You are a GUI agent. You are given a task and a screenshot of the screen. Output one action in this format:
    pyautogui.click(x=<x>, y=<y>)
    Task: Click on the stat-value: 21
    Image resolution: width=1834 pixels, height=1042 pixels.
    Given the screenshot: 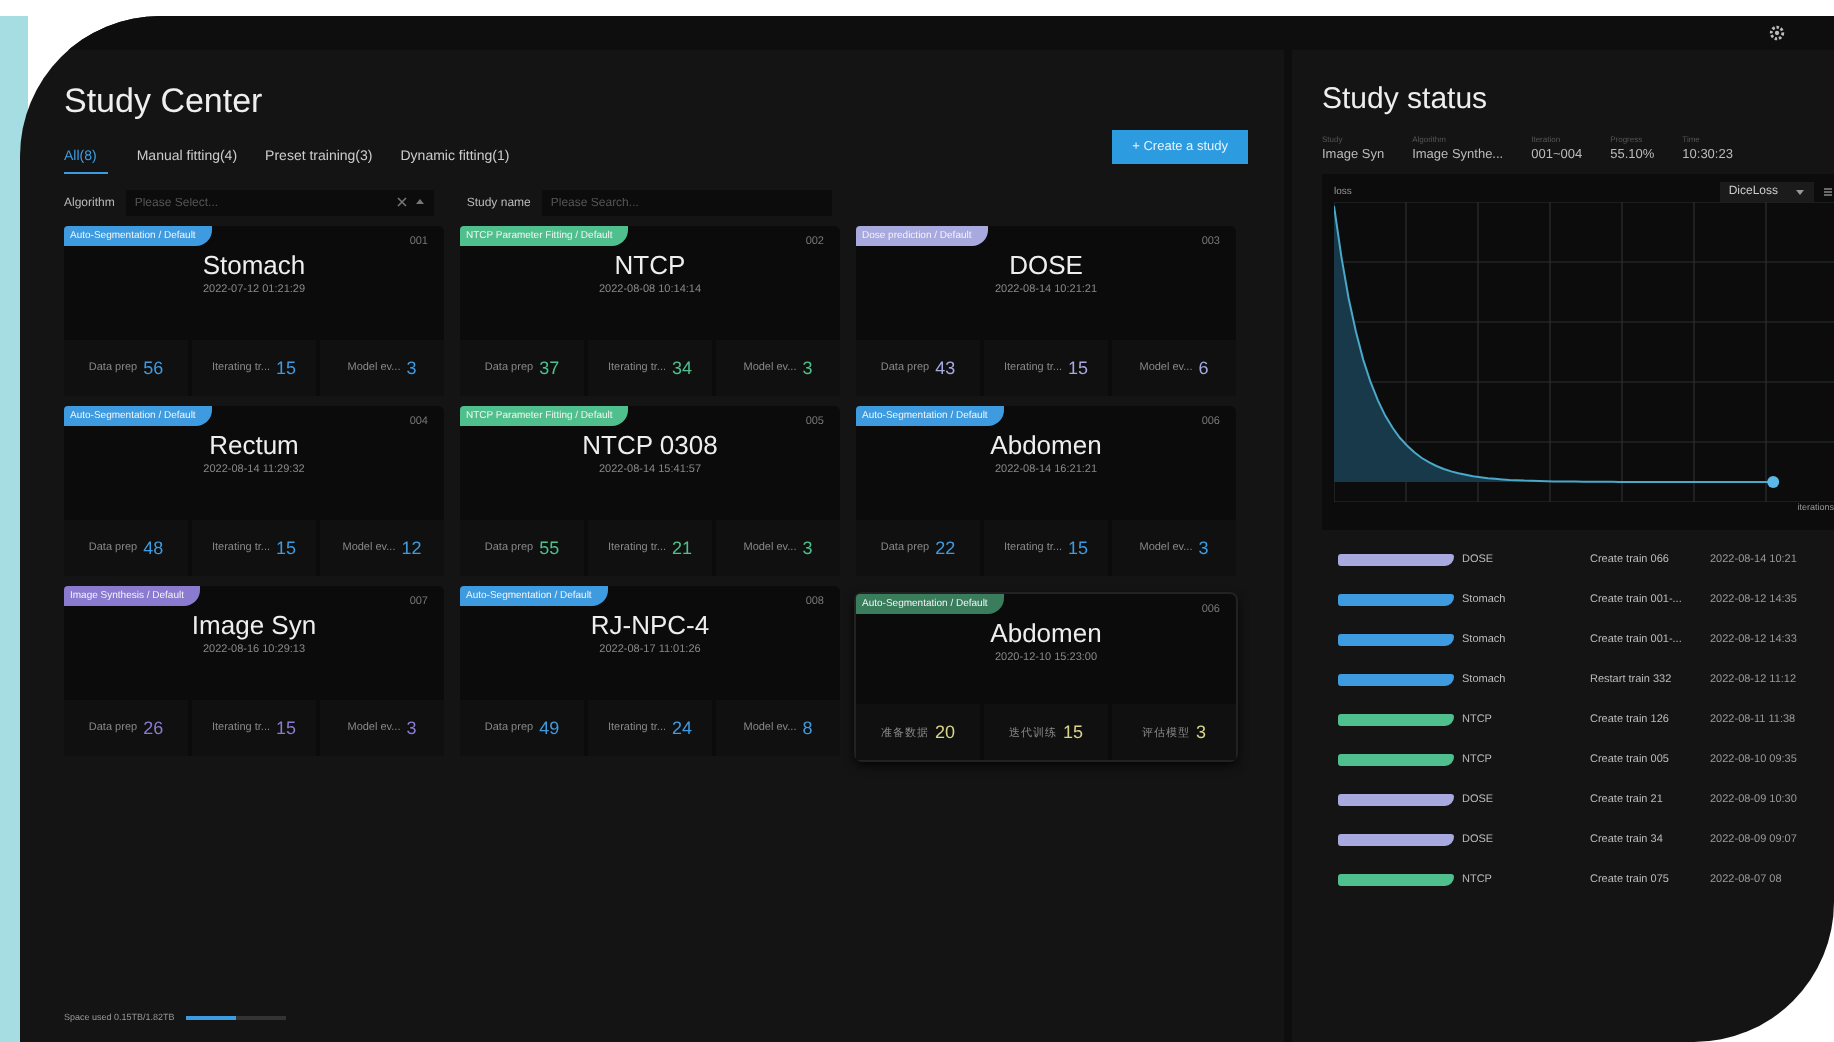 What is the action you would take?
    pyautogui.click(x=682, y=548)
    